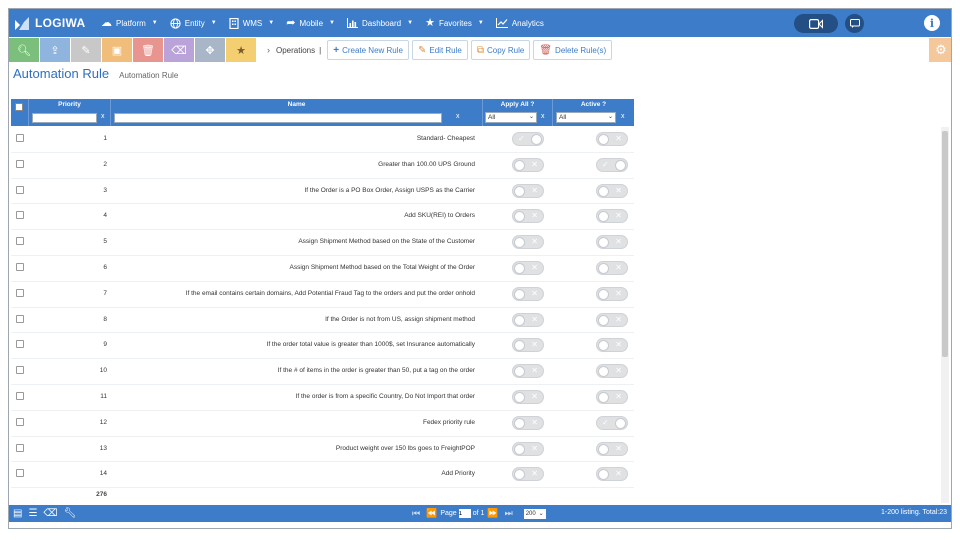 This screenshot has width=960, height=540. What do you see at coordinates (586, 117) in the screenshot?
I see `active-filter-select: All ⌄` at bounding box center [586, 117].